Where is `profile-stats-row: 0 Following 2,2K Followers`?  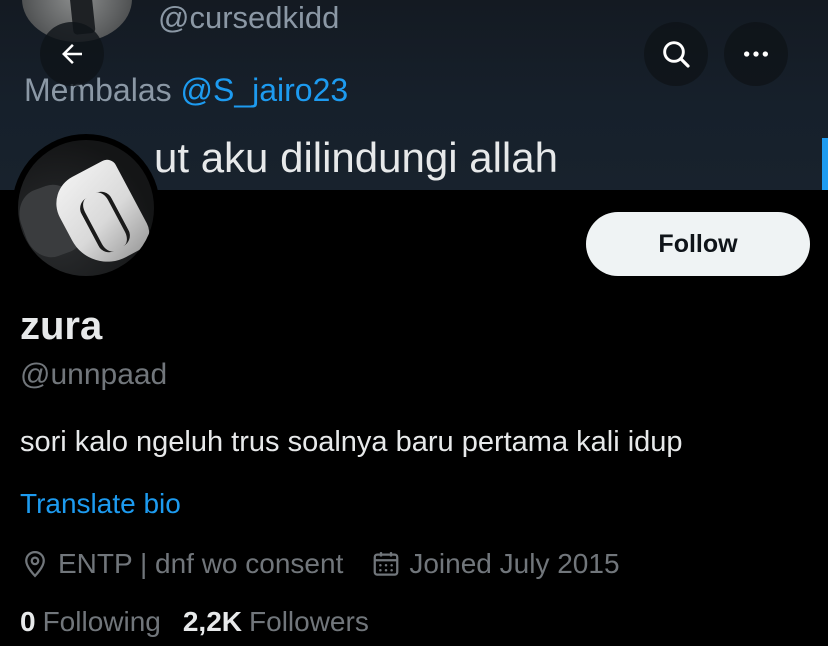 profile-stats-row: 0 Following 2,2K Followers is located at coordinates (194, 622).